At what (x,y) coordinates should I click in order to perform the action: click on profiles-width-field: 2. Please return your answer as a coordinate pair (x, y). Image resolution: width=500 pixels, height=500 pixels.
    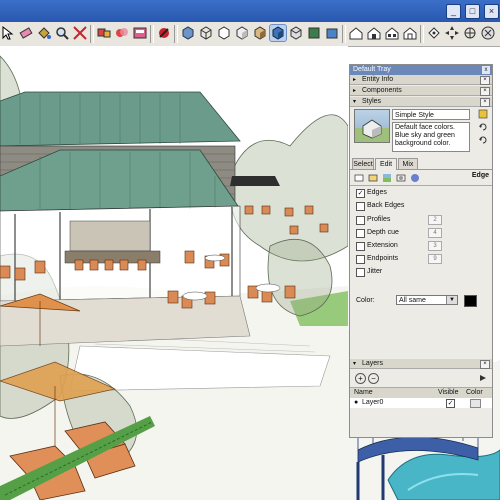
    Looking at the image, I should click on (435, 220).